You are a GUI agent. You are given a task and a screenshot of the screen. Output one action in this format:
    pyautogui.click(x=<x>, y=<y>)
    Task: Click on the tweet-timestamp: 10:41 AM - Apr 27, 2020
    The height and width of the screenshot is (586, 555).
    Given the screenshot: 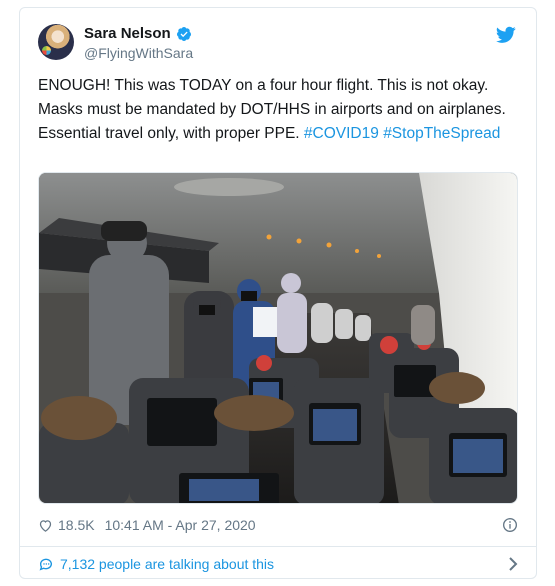 What is the action you would take?
    pyautogui.click(x=180, y=525)
    